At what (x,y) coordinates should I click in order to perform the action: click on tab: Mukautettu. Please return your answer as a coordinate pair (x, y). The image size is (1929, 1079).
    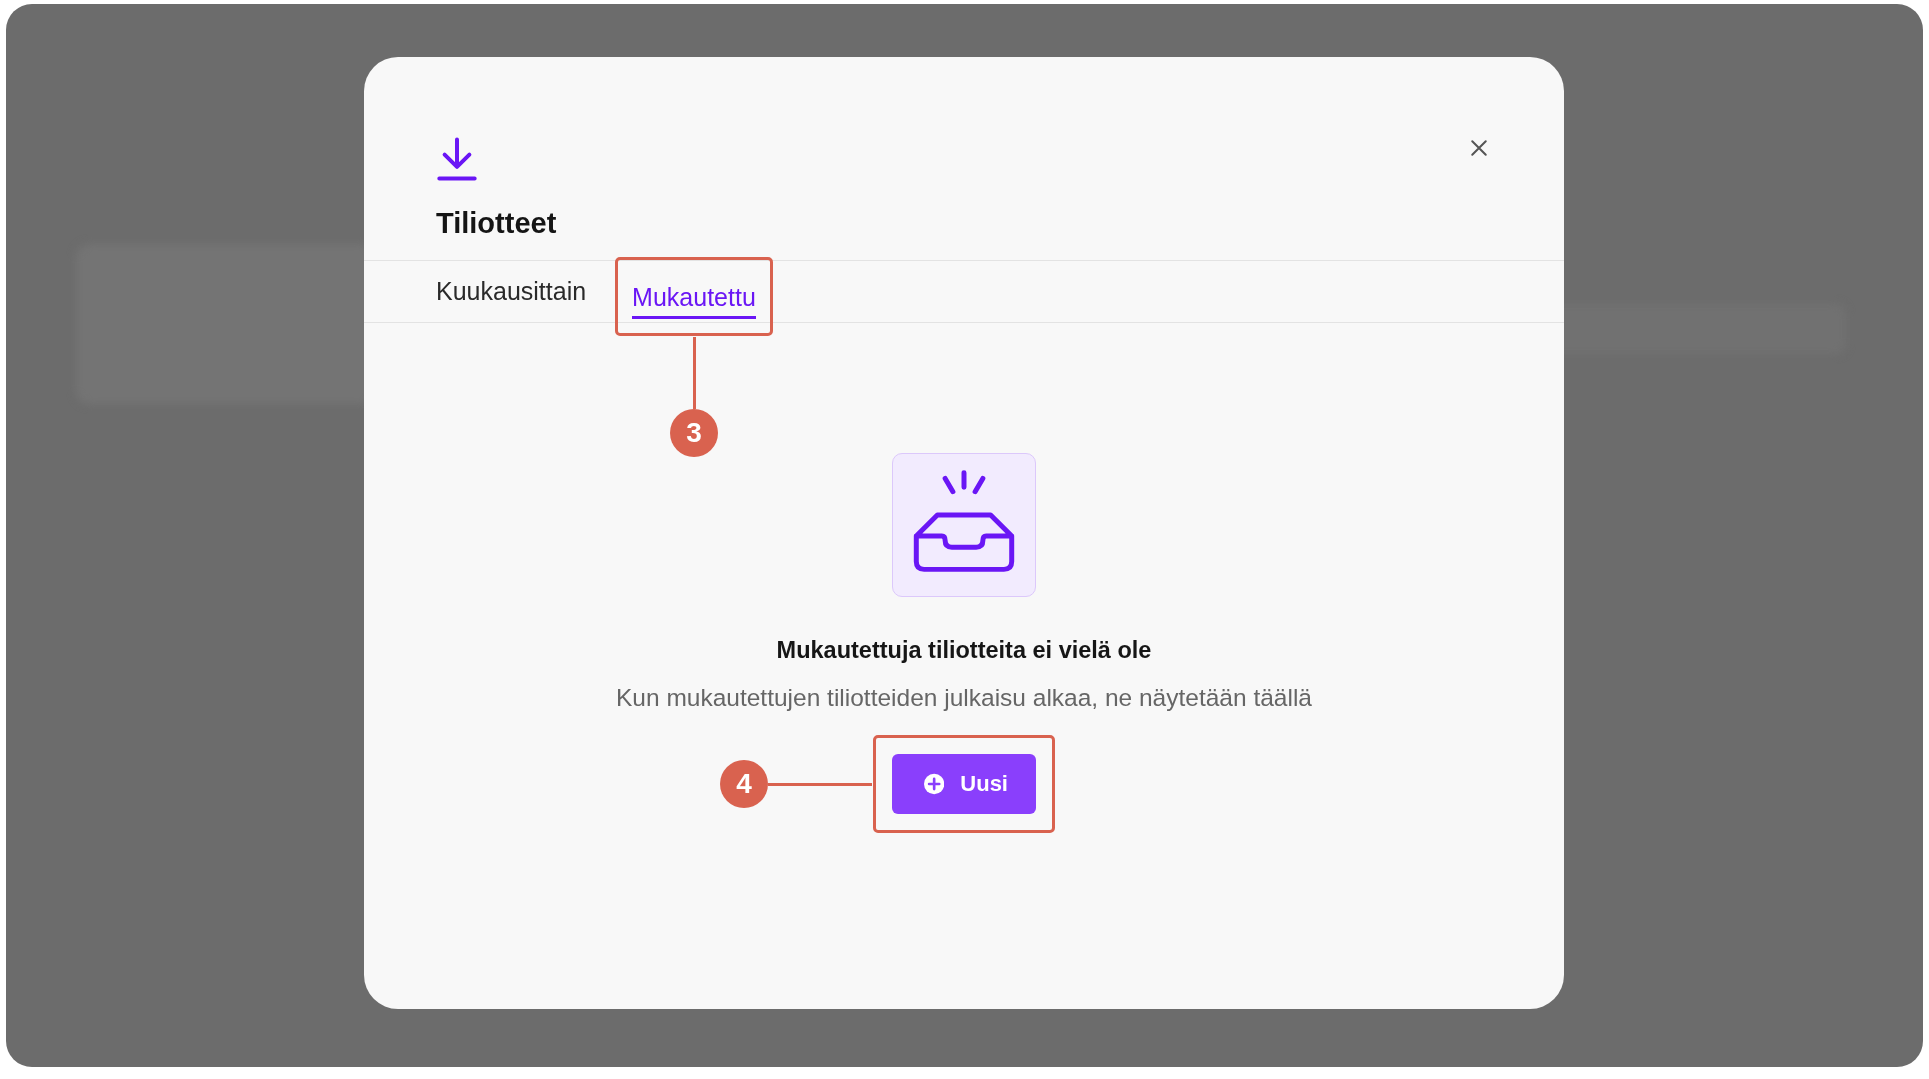
    Looking at the image, I should click on (694, 299).